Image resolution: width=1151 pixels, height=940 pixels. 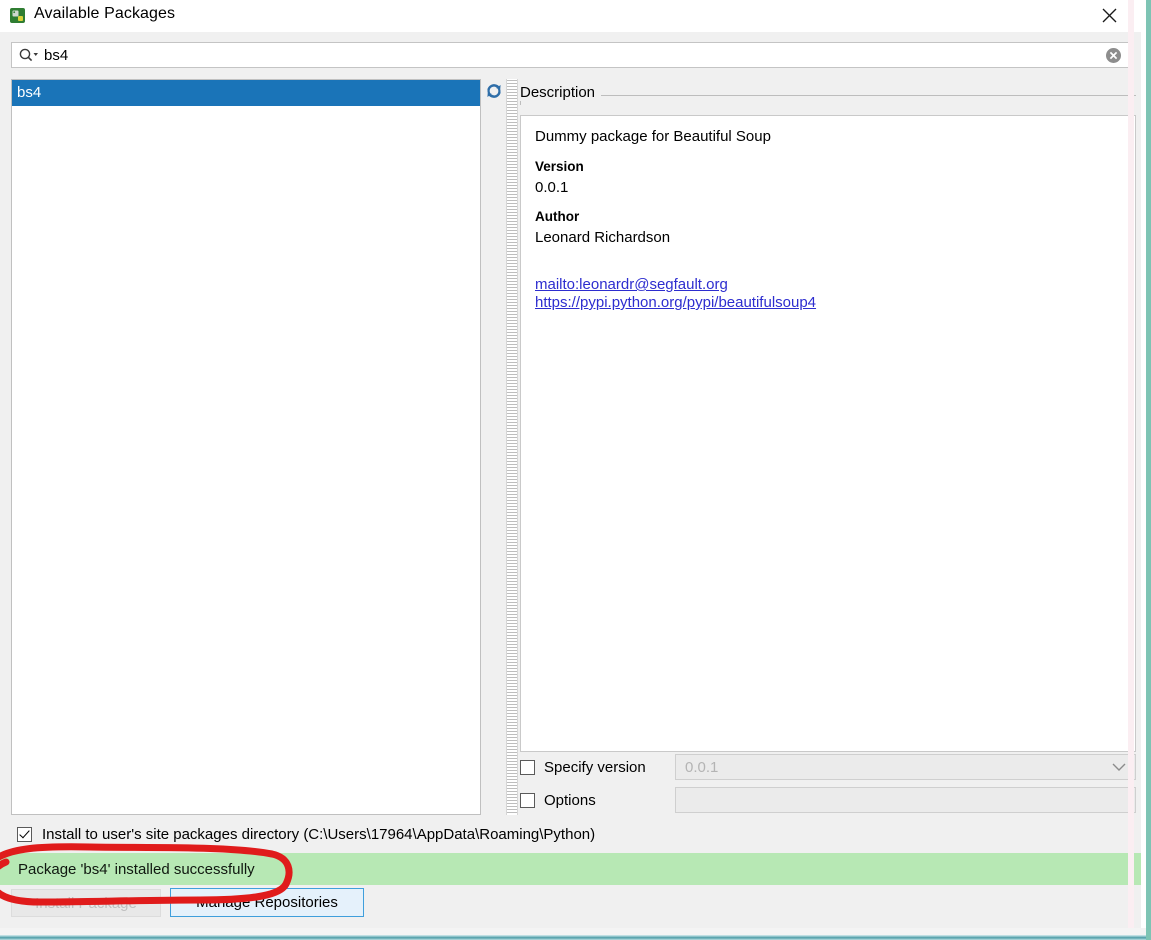 What do you see at coordinates (905, 800) in the screenshot?
I see `extra-options-input` at bounding box center [905, 800].